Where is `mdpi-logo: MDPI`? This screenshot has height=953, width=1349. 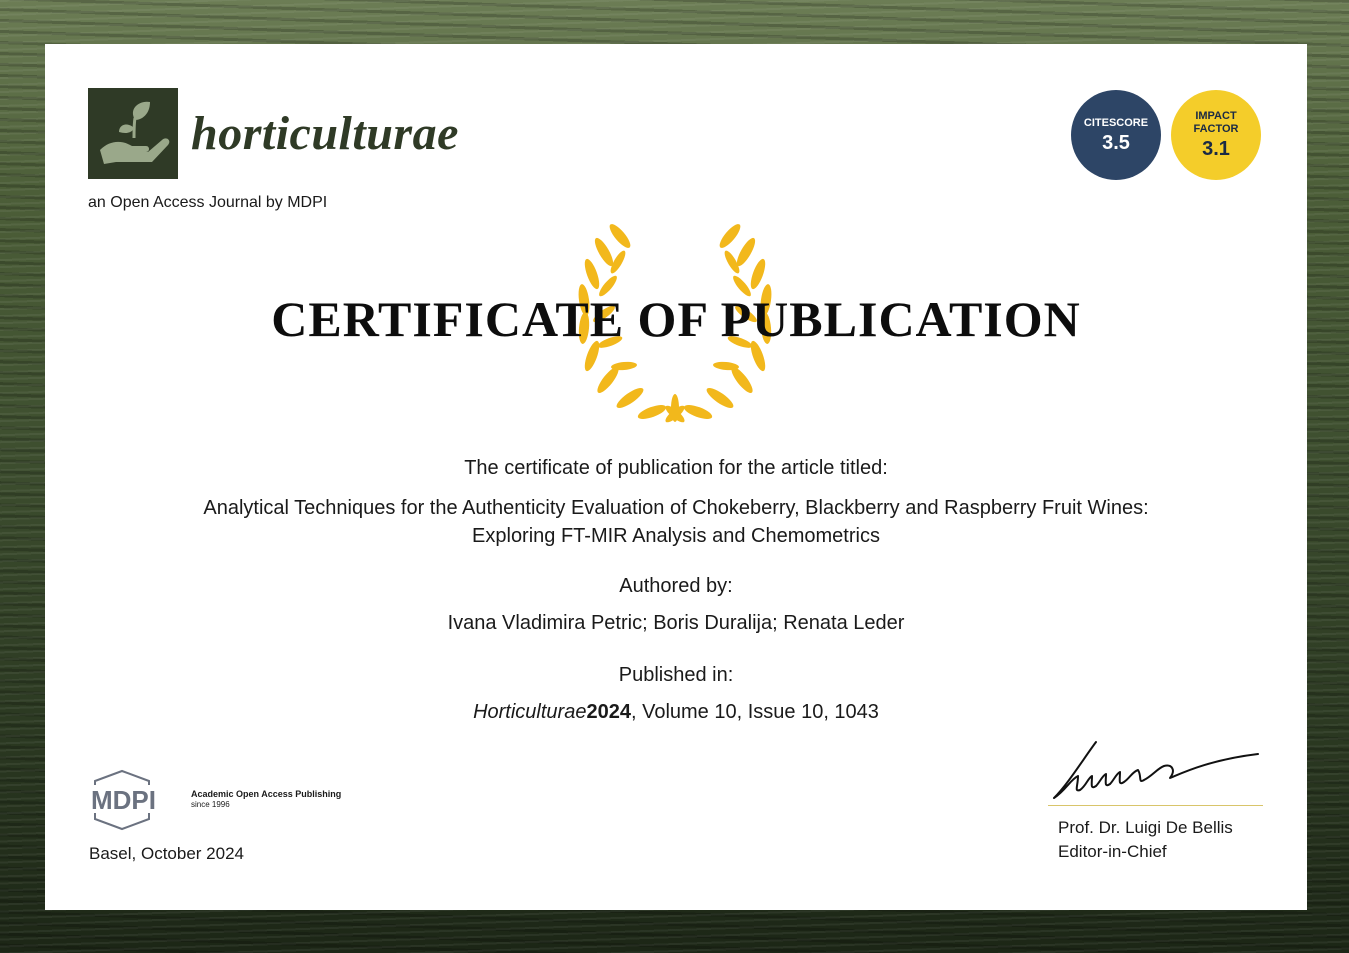 mdpi-logo: MDPI is located at coordinates (132, 800).